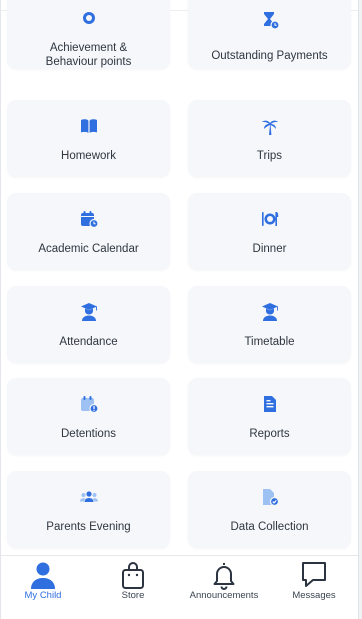 Image resolution: width=362 pixels, height=619 pixels. What do you see at coordinates (133, 595) in the screenshot?
I see `tab-label: Store` at bounding box center [133, 595].